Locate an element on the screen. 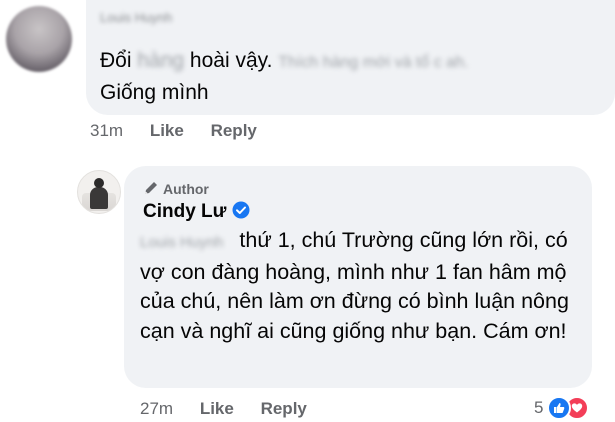  verified-badge-icon is located at coordinates (241, 210).